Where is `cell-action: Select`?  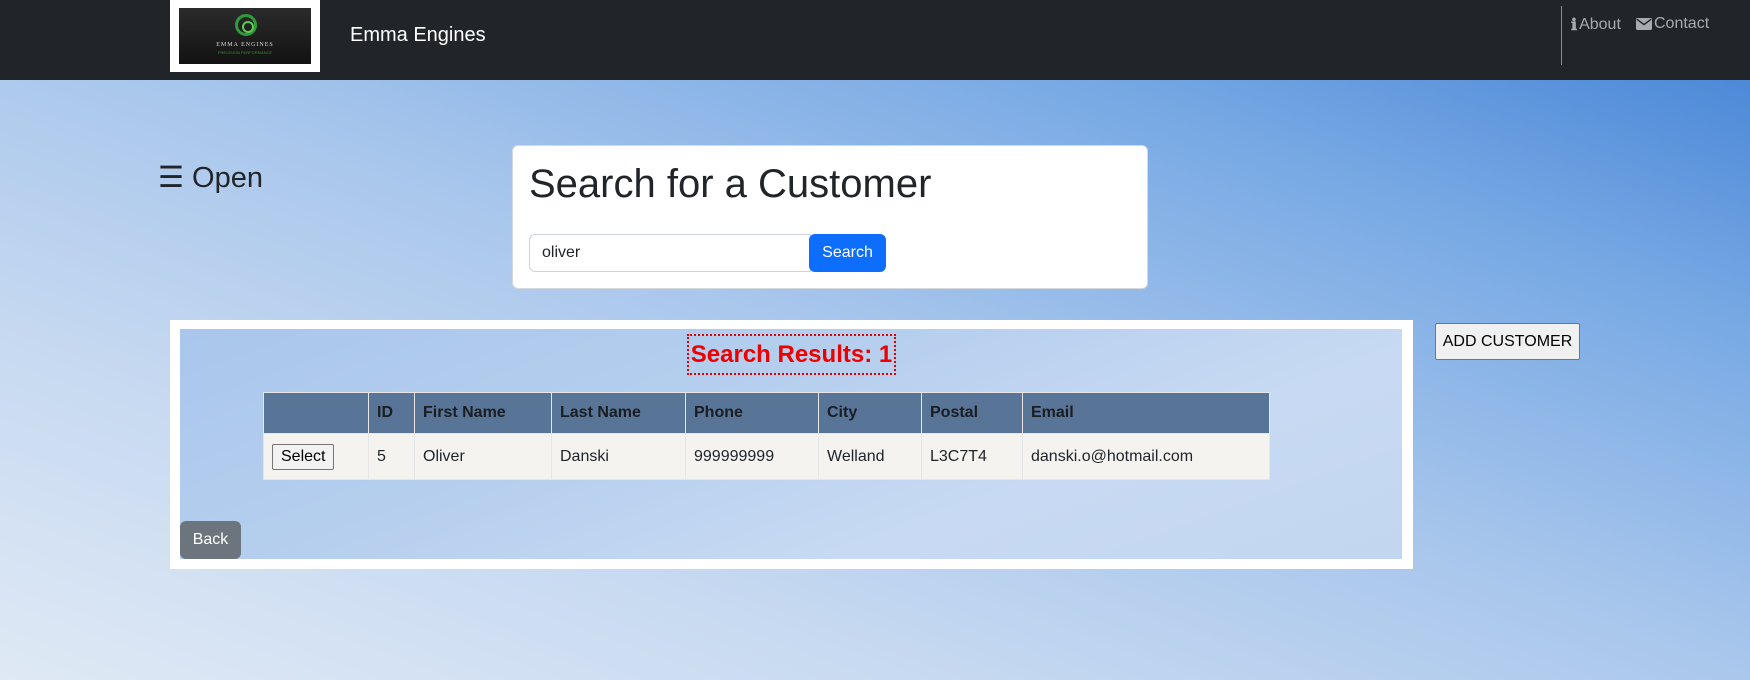 cell-action: Select is located at coordinates (316, 456).